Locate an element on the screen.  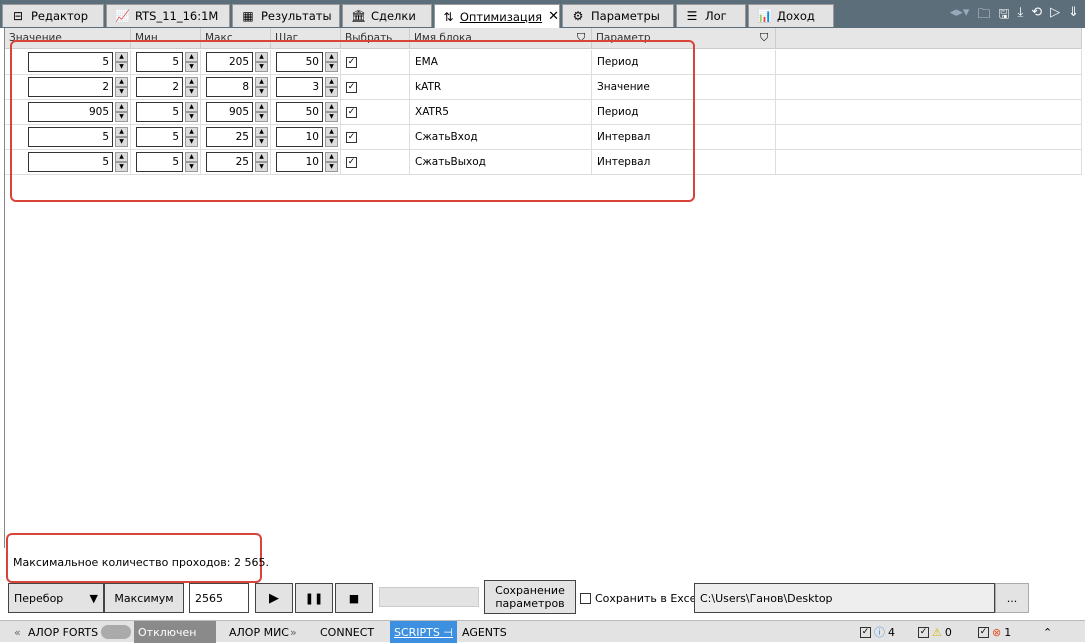
play-icon: ▶ is located at coordinates (274, 598).